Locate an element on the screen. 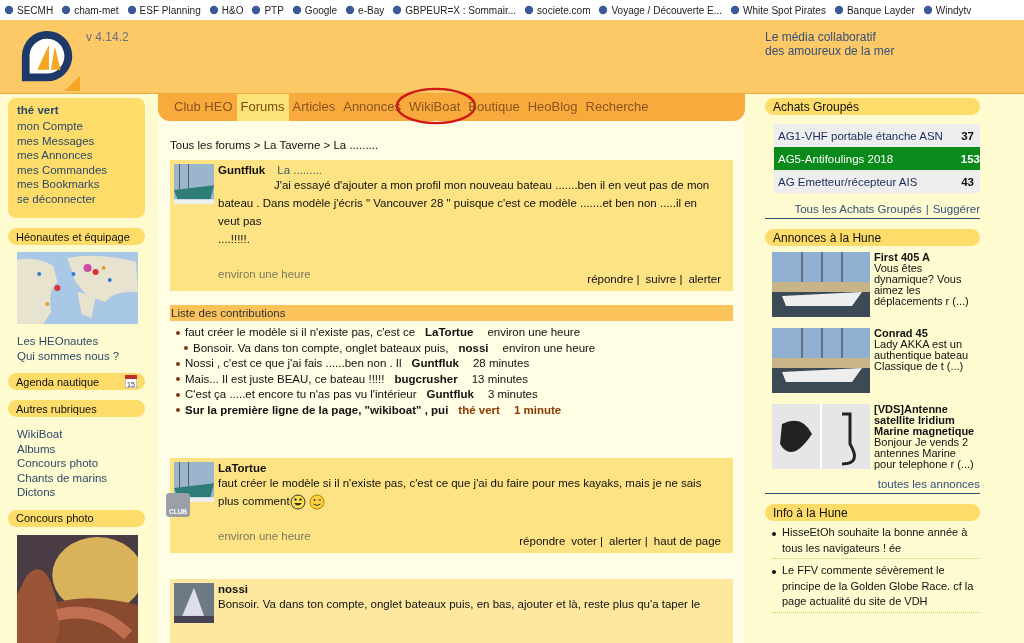 The height and width of the screenshot is (643, 1024). group-purchase-row: AG Emetteur/récepteur AIS 43 is located at coordinates (877, 181).